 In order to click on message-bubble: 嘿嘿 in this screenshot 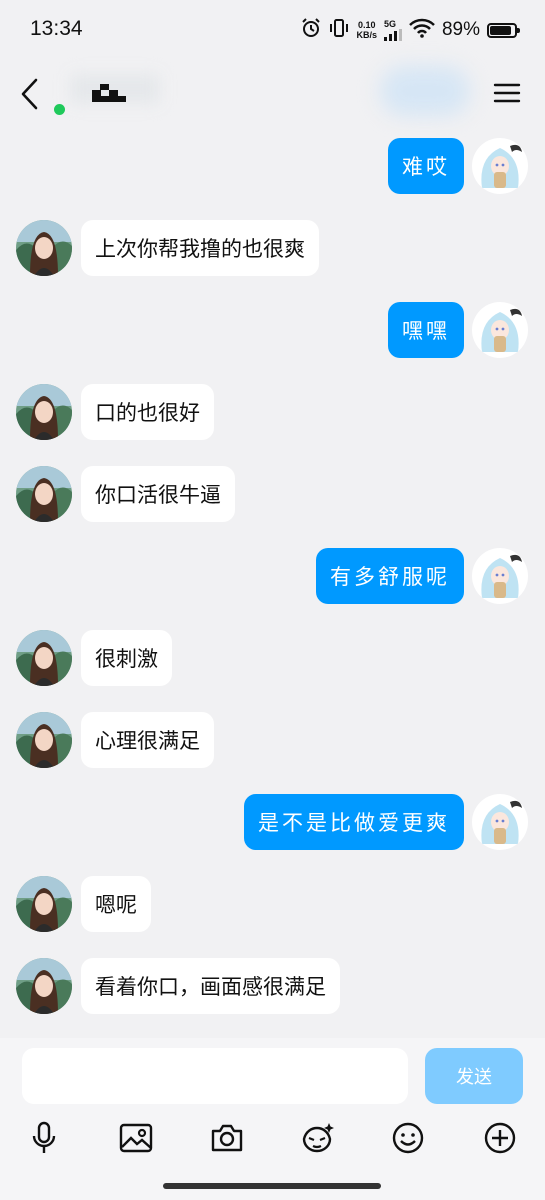, I will do `click(426, 330)`.